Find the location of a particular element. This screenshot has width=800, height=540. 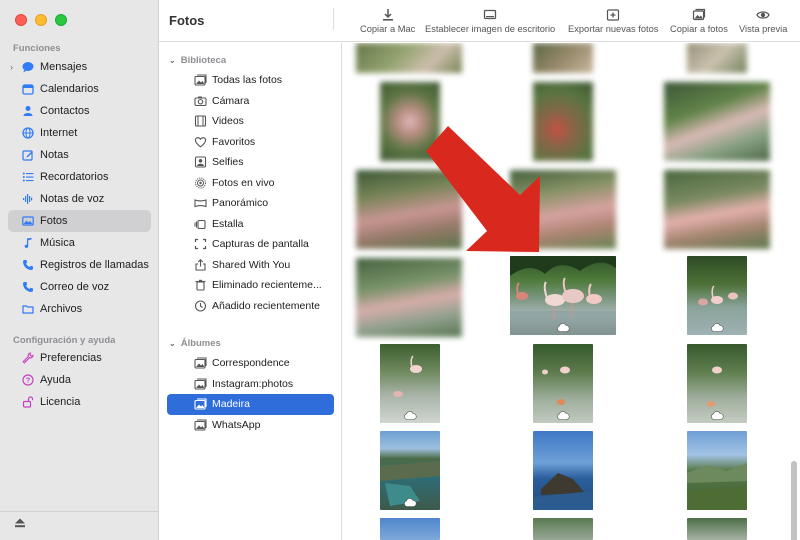

sidebar-item-mensajes: › Mensajes is located at coordinates (79, 67).